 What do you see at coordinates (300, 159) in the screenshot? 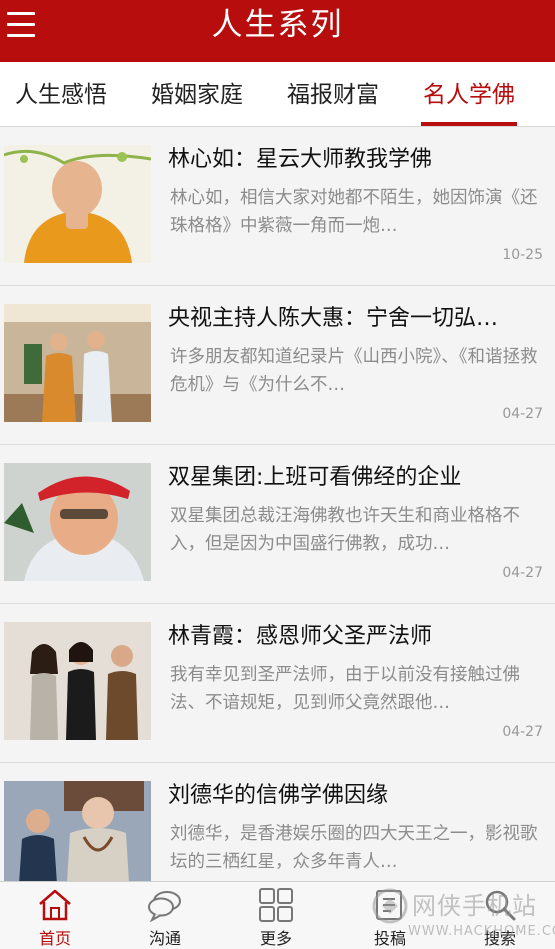
I see `article-title: 林心如：星云大师教我学佛` at bounding box center [300, 159].